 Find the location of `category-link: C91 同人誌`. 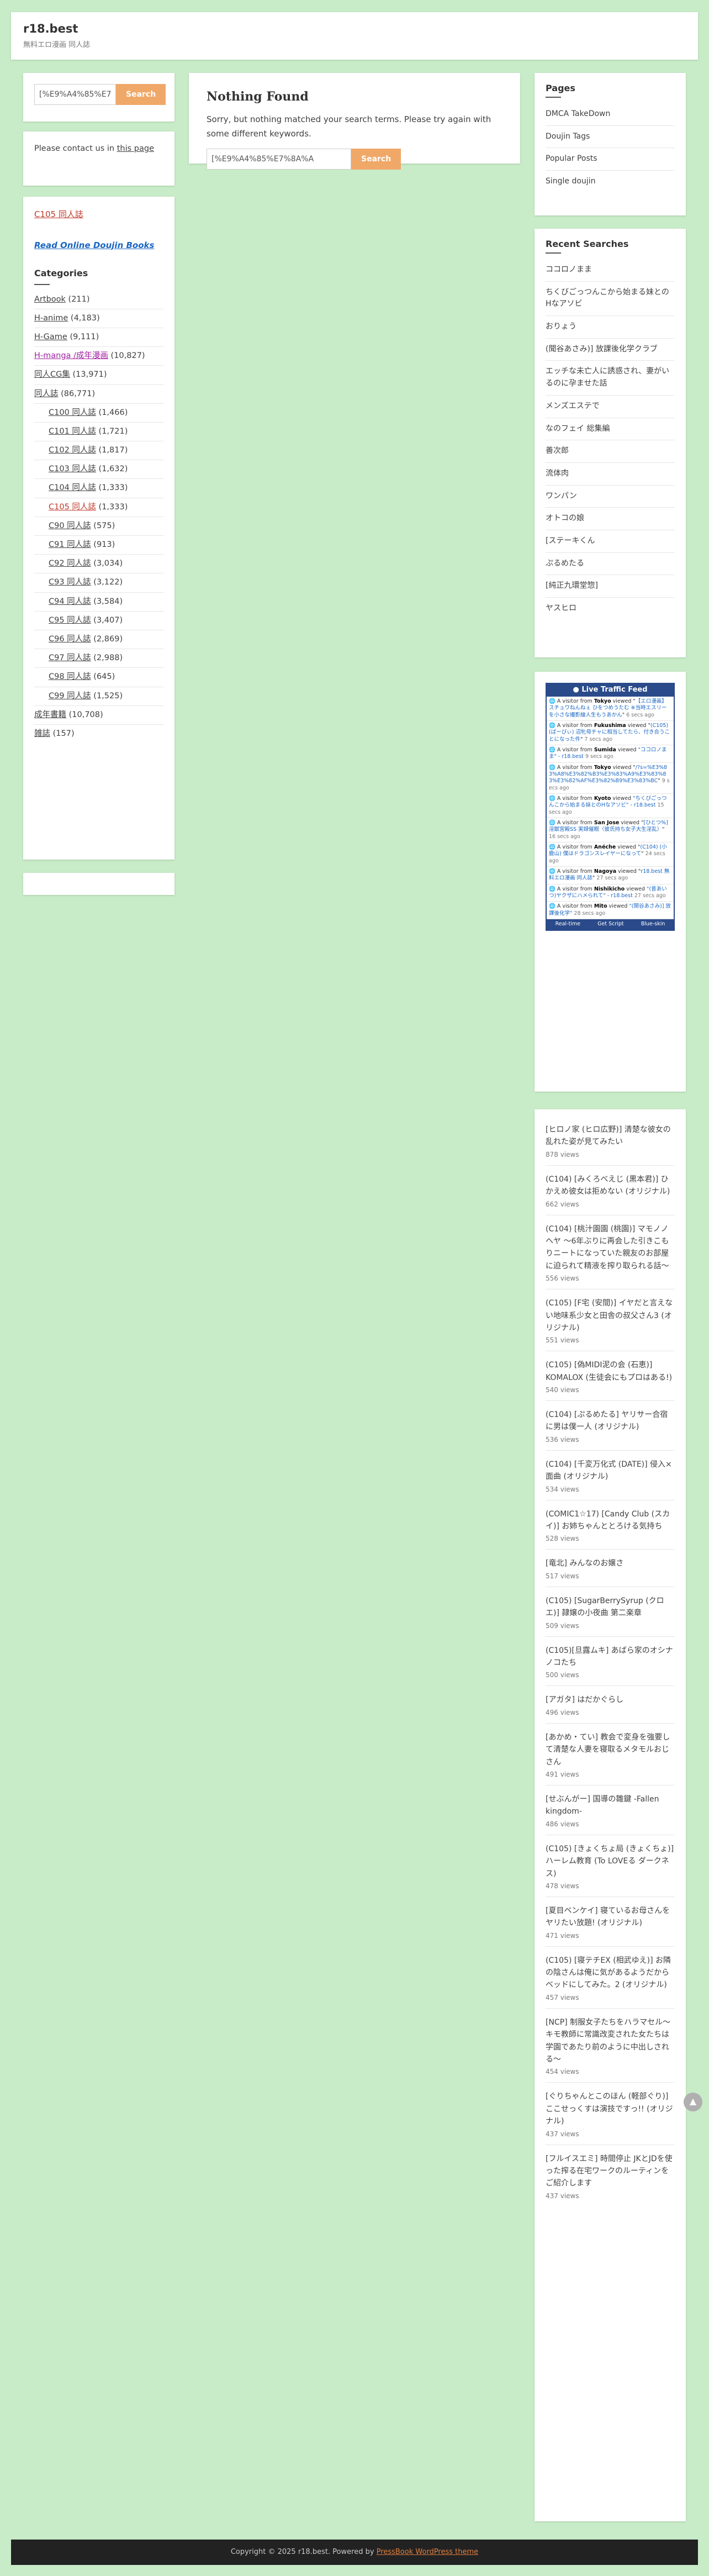

category-link: C91 同人誌 is located at coordinates (70, 544).